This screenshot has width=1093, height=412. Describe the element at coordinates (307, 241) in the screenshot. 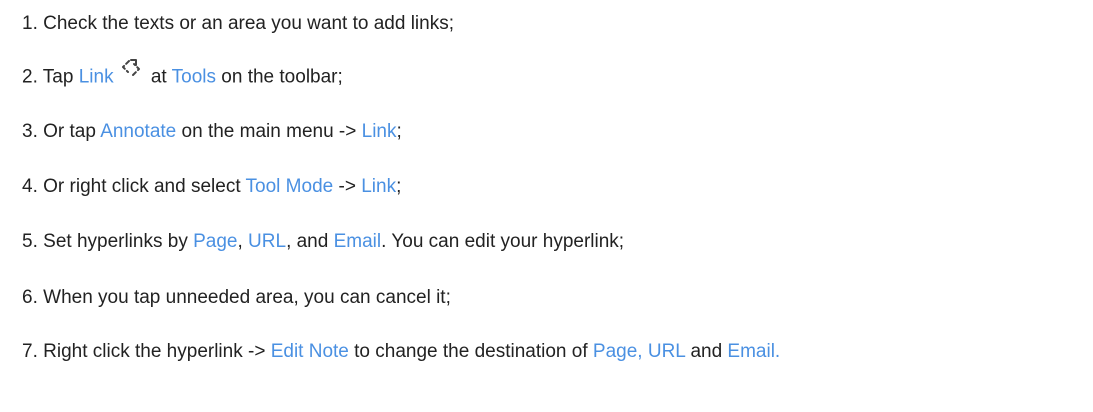

I see `step-text: , and` at that location.